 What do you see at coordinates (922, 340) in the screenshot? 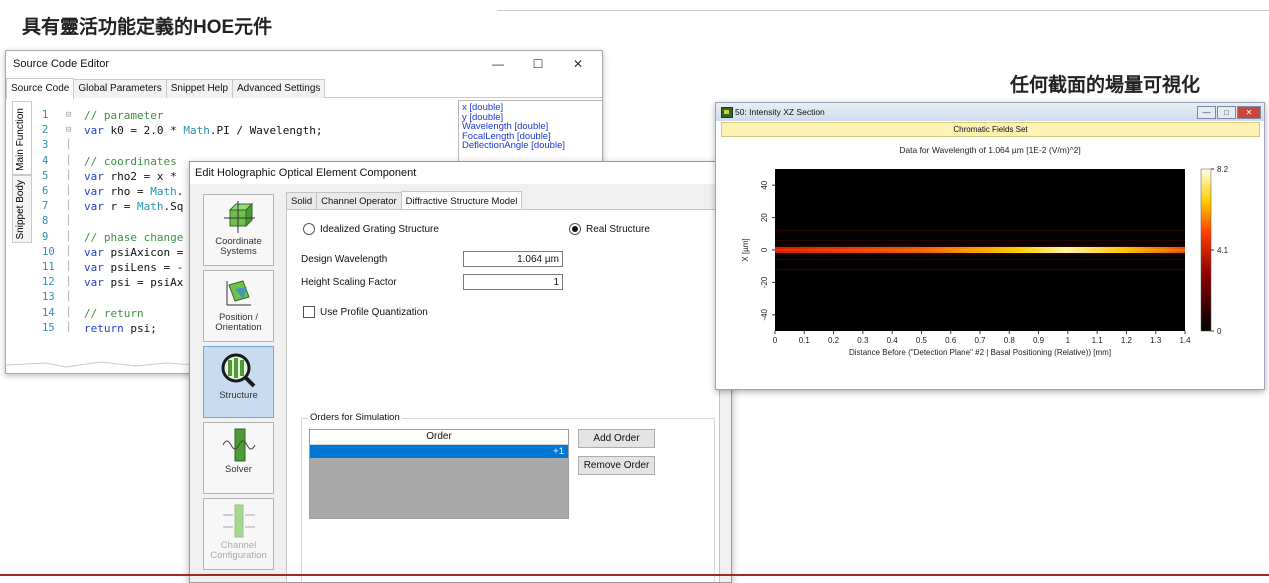
I see `x-tick-label: 0.5` at bounding box center [922, 340].